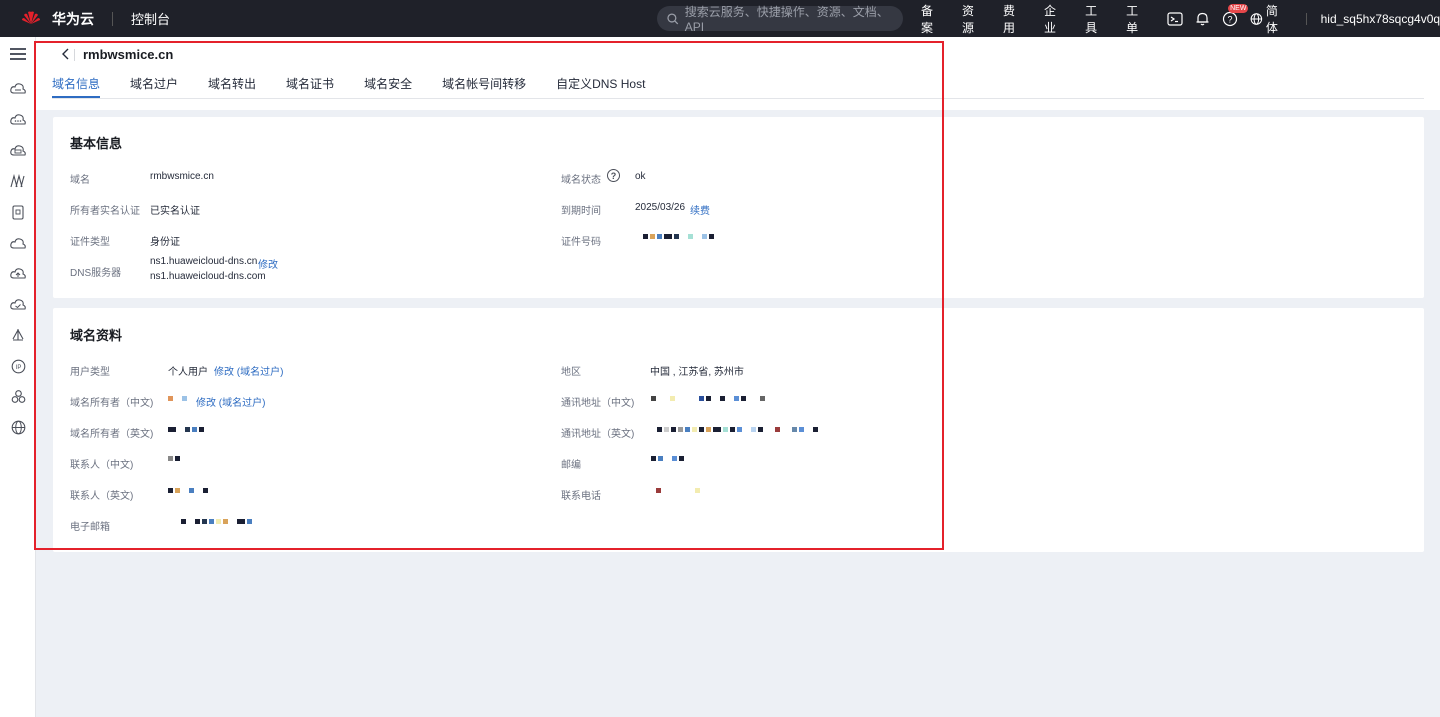 This screenshot has width=1440, height=717. I want to click on email-label: 电子邮箱, so click(90, 527).